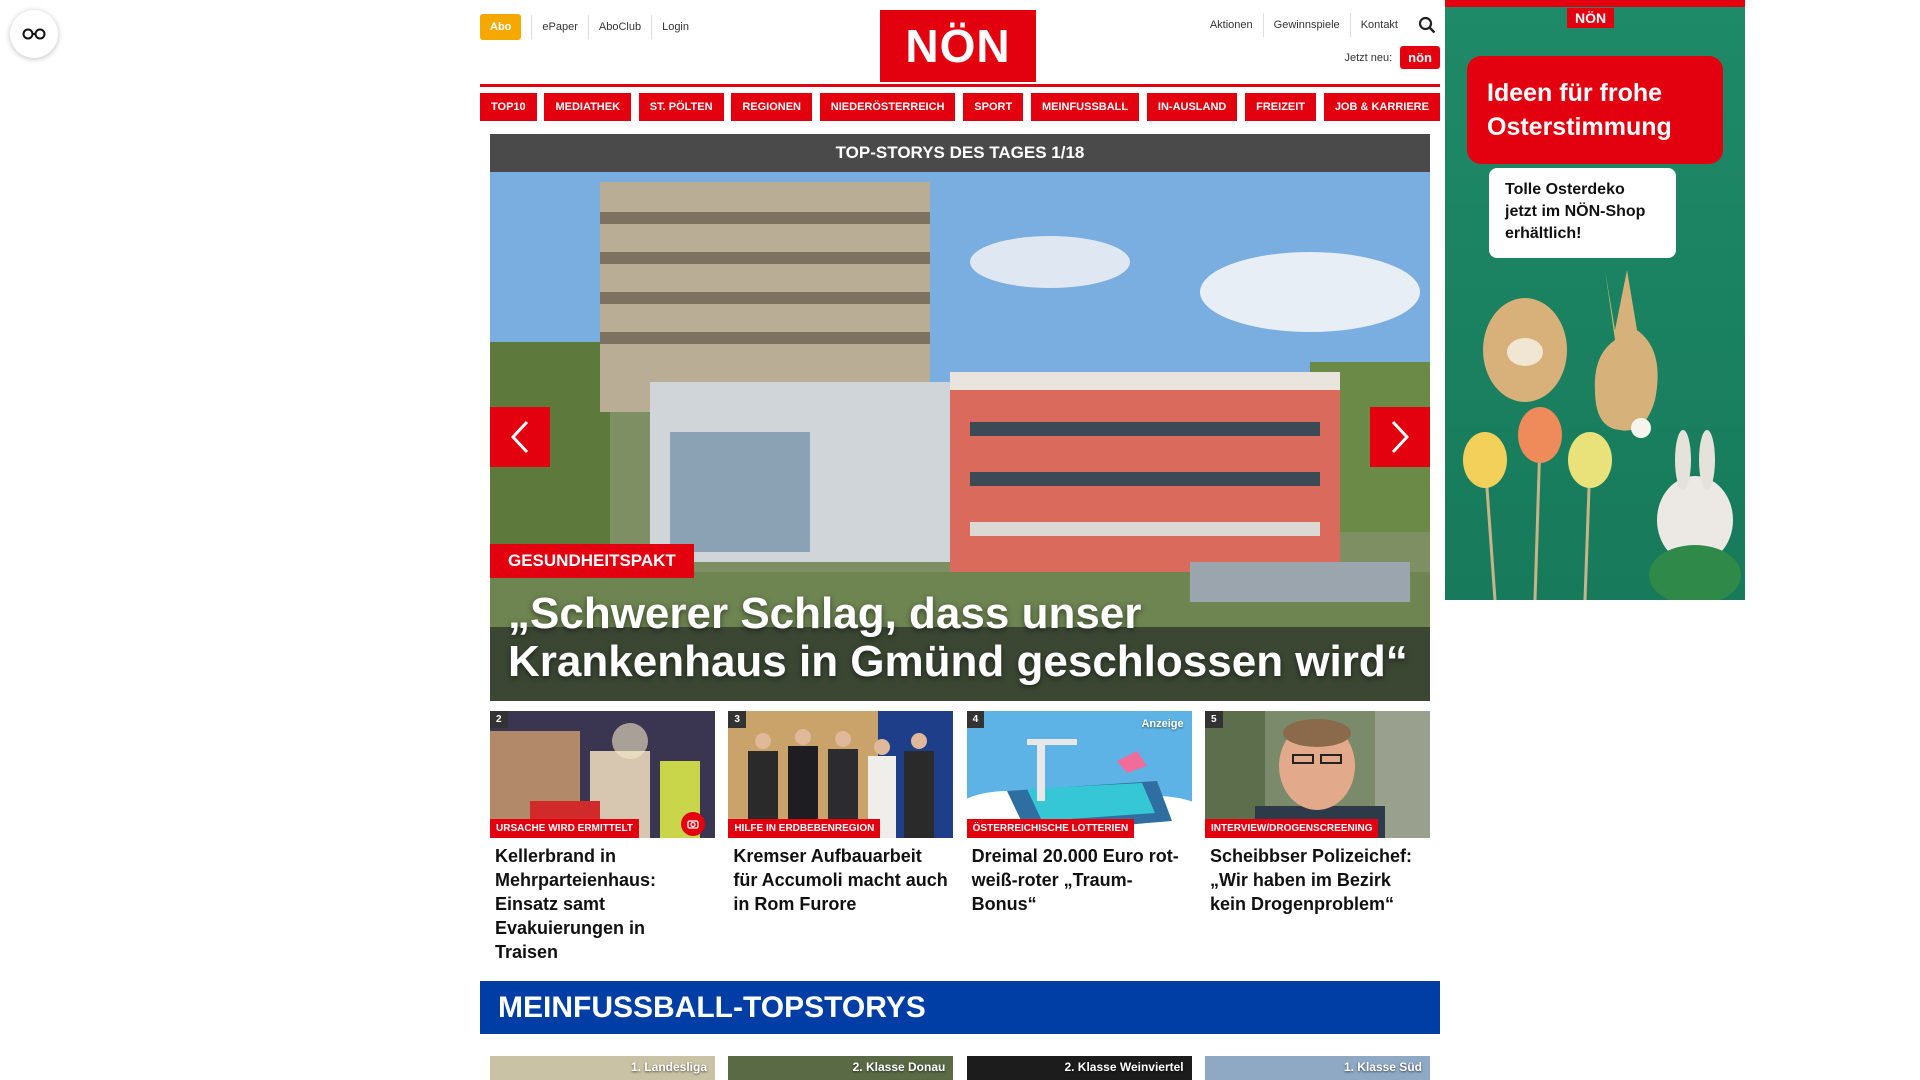 The height and width of the screenshot is (1080, 1920). I want to click on ad-headline: Ideen für frohe Osterstimmung, so click(1595, 110).